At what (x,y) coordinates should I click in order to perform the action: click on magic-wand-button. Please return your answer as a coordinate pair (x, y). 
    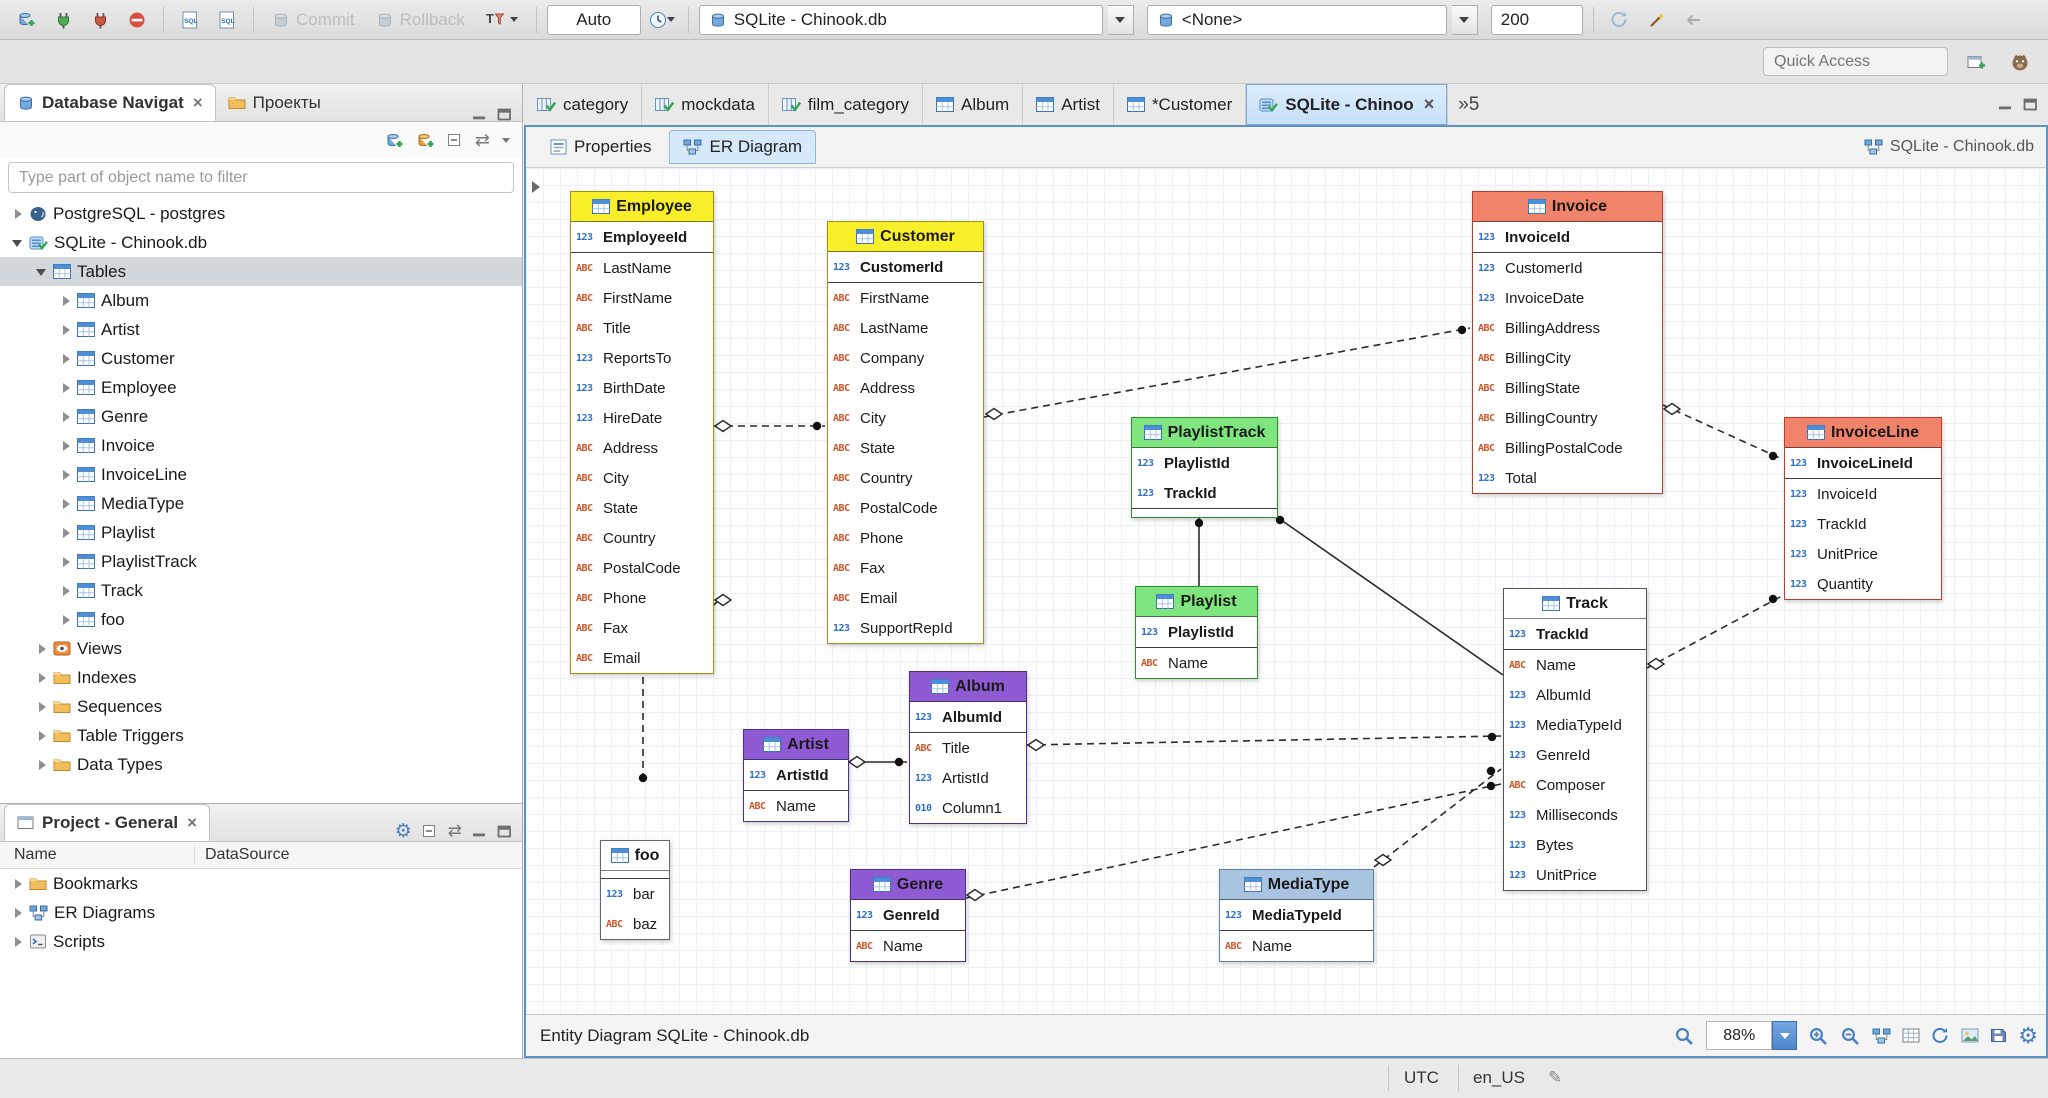
    Looking at the image, I should click on (1657, 20).